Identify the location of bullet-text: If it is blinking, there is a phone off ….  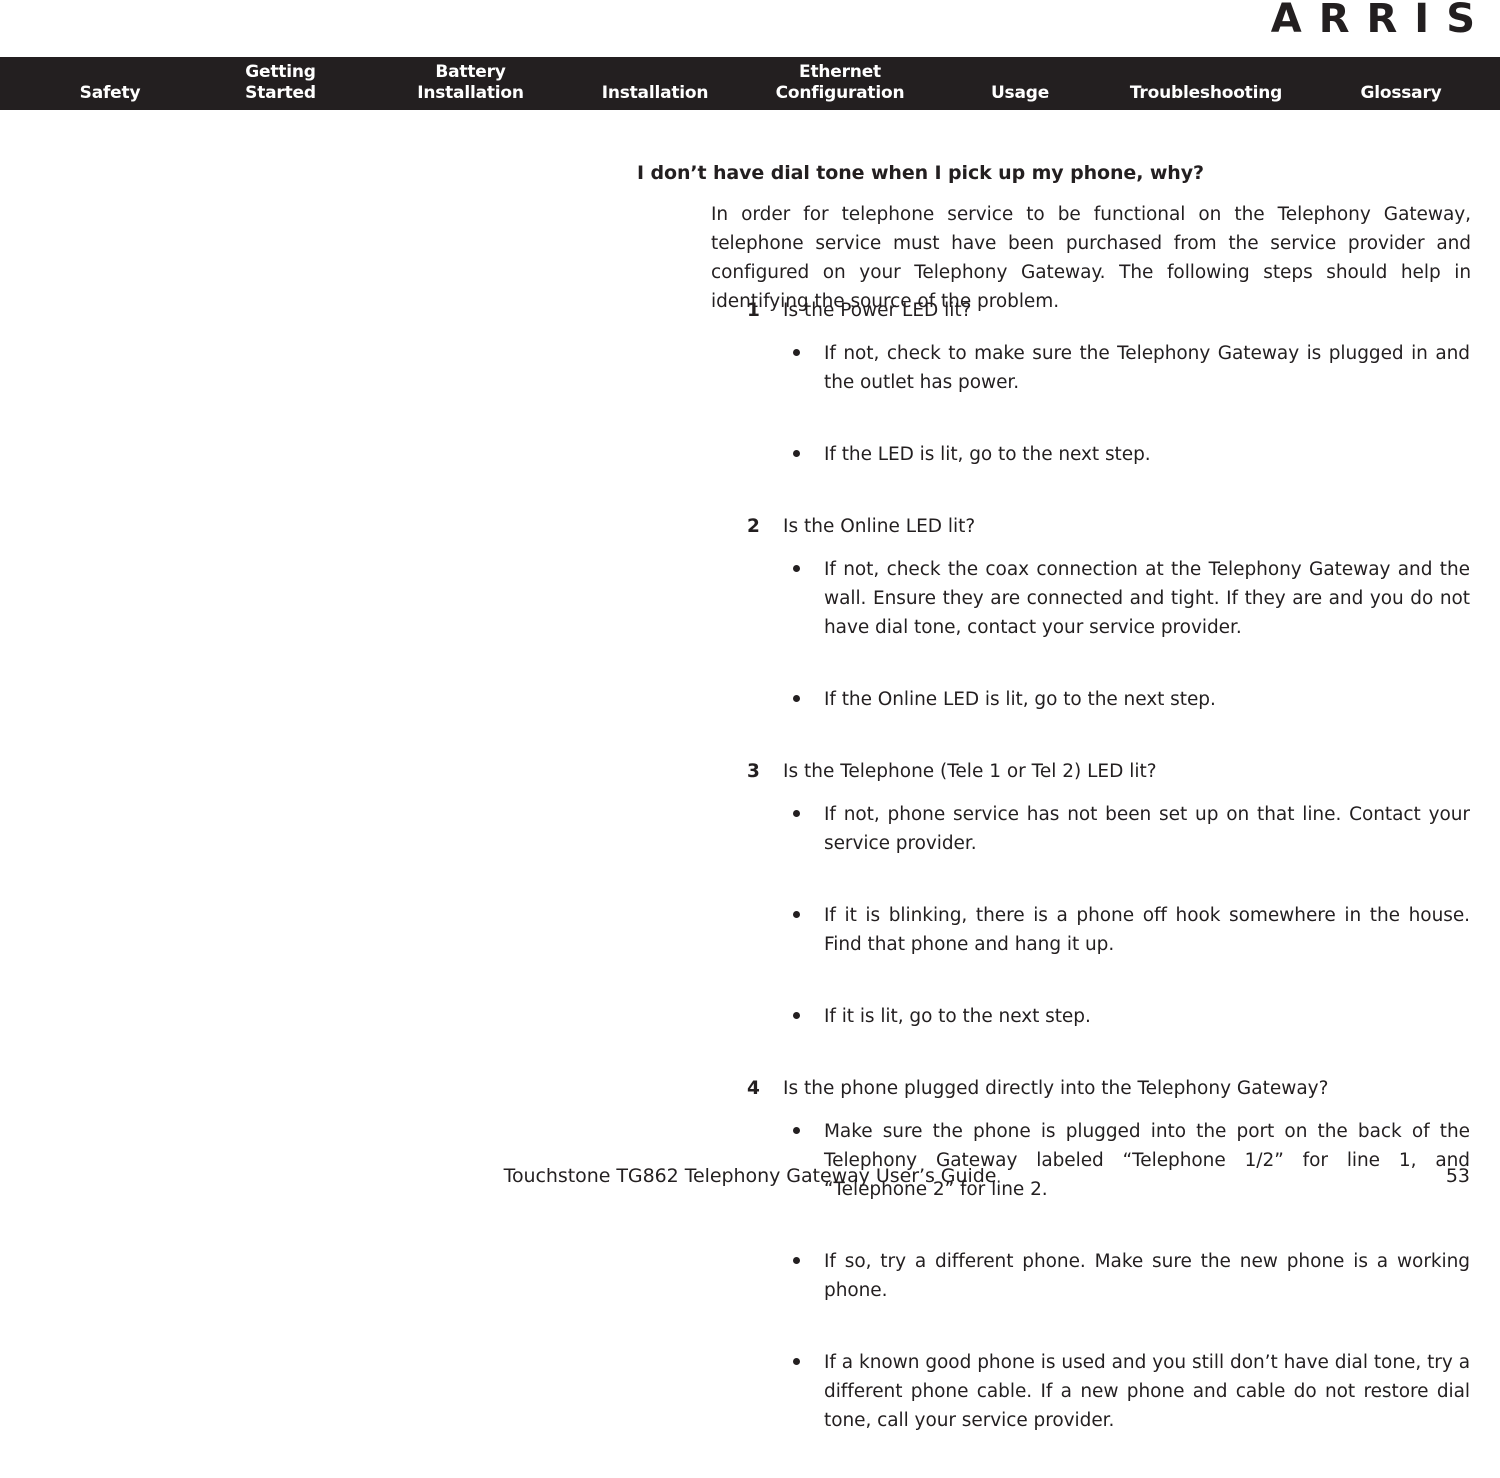
(1147, 930).